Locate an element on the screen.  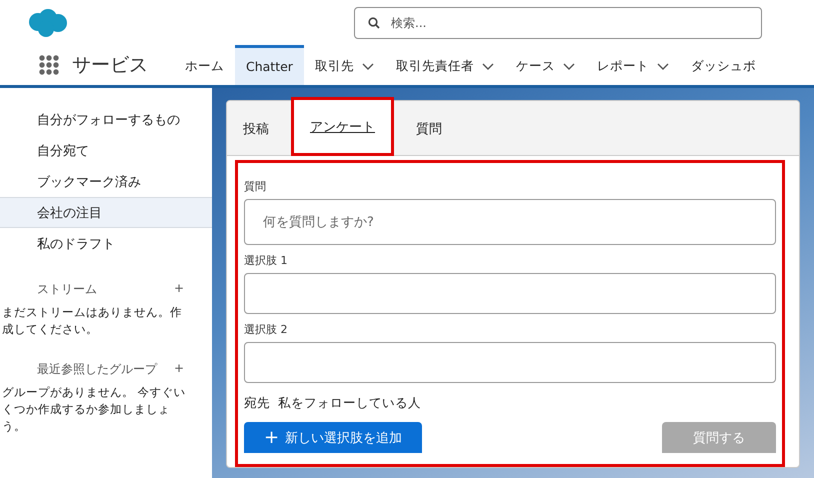
field-label: 選択肢 2 is located at coordinates (266, 329).